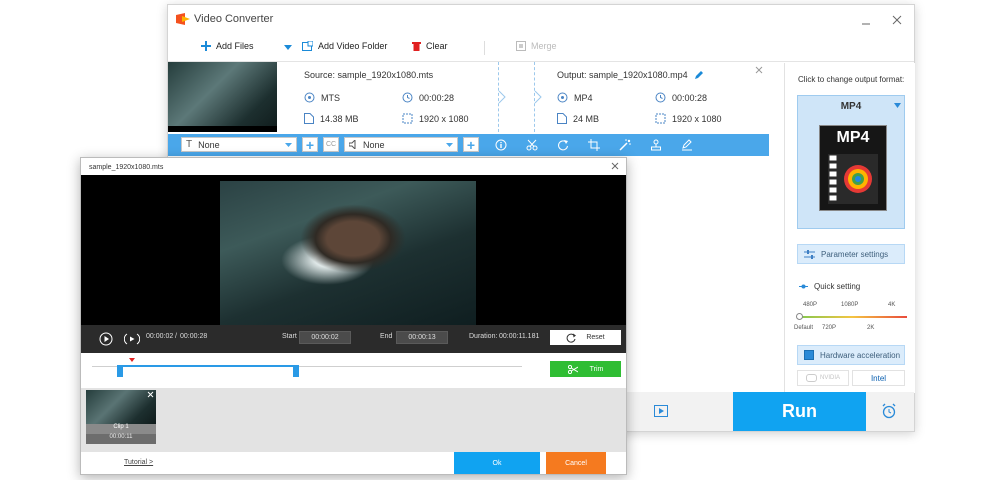 The image size is (1000, 480). I want to click on video-thumbnail, so click(222, 97).